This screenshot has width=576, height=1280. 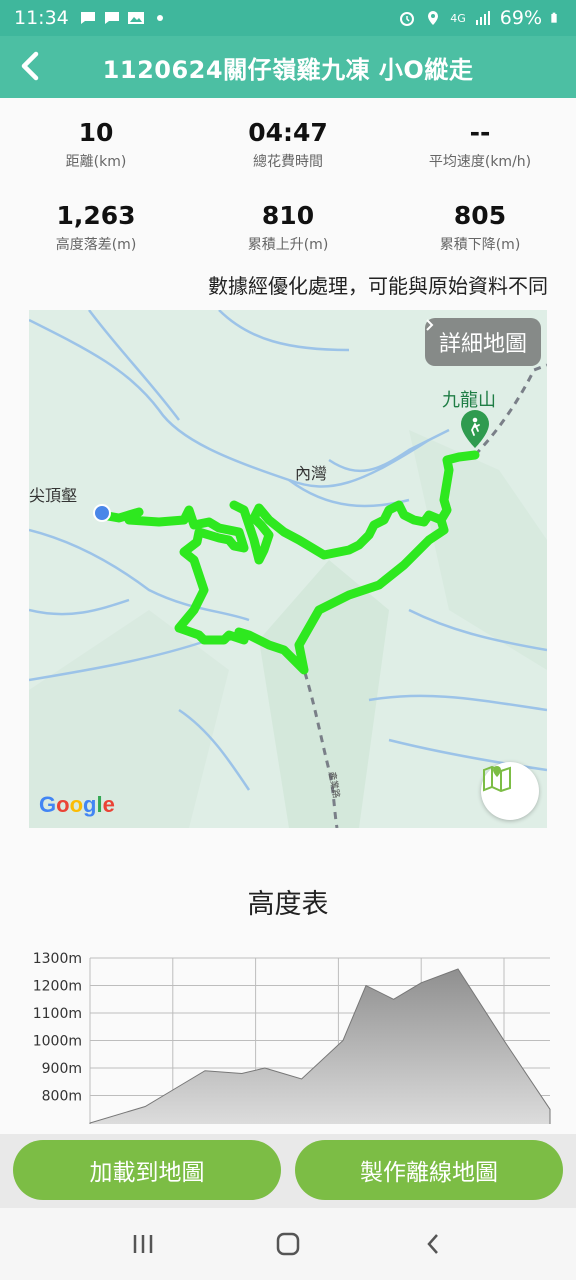 I want to click on stat-total-descent: 805 累積下降(m), so click(x=480, y=227).